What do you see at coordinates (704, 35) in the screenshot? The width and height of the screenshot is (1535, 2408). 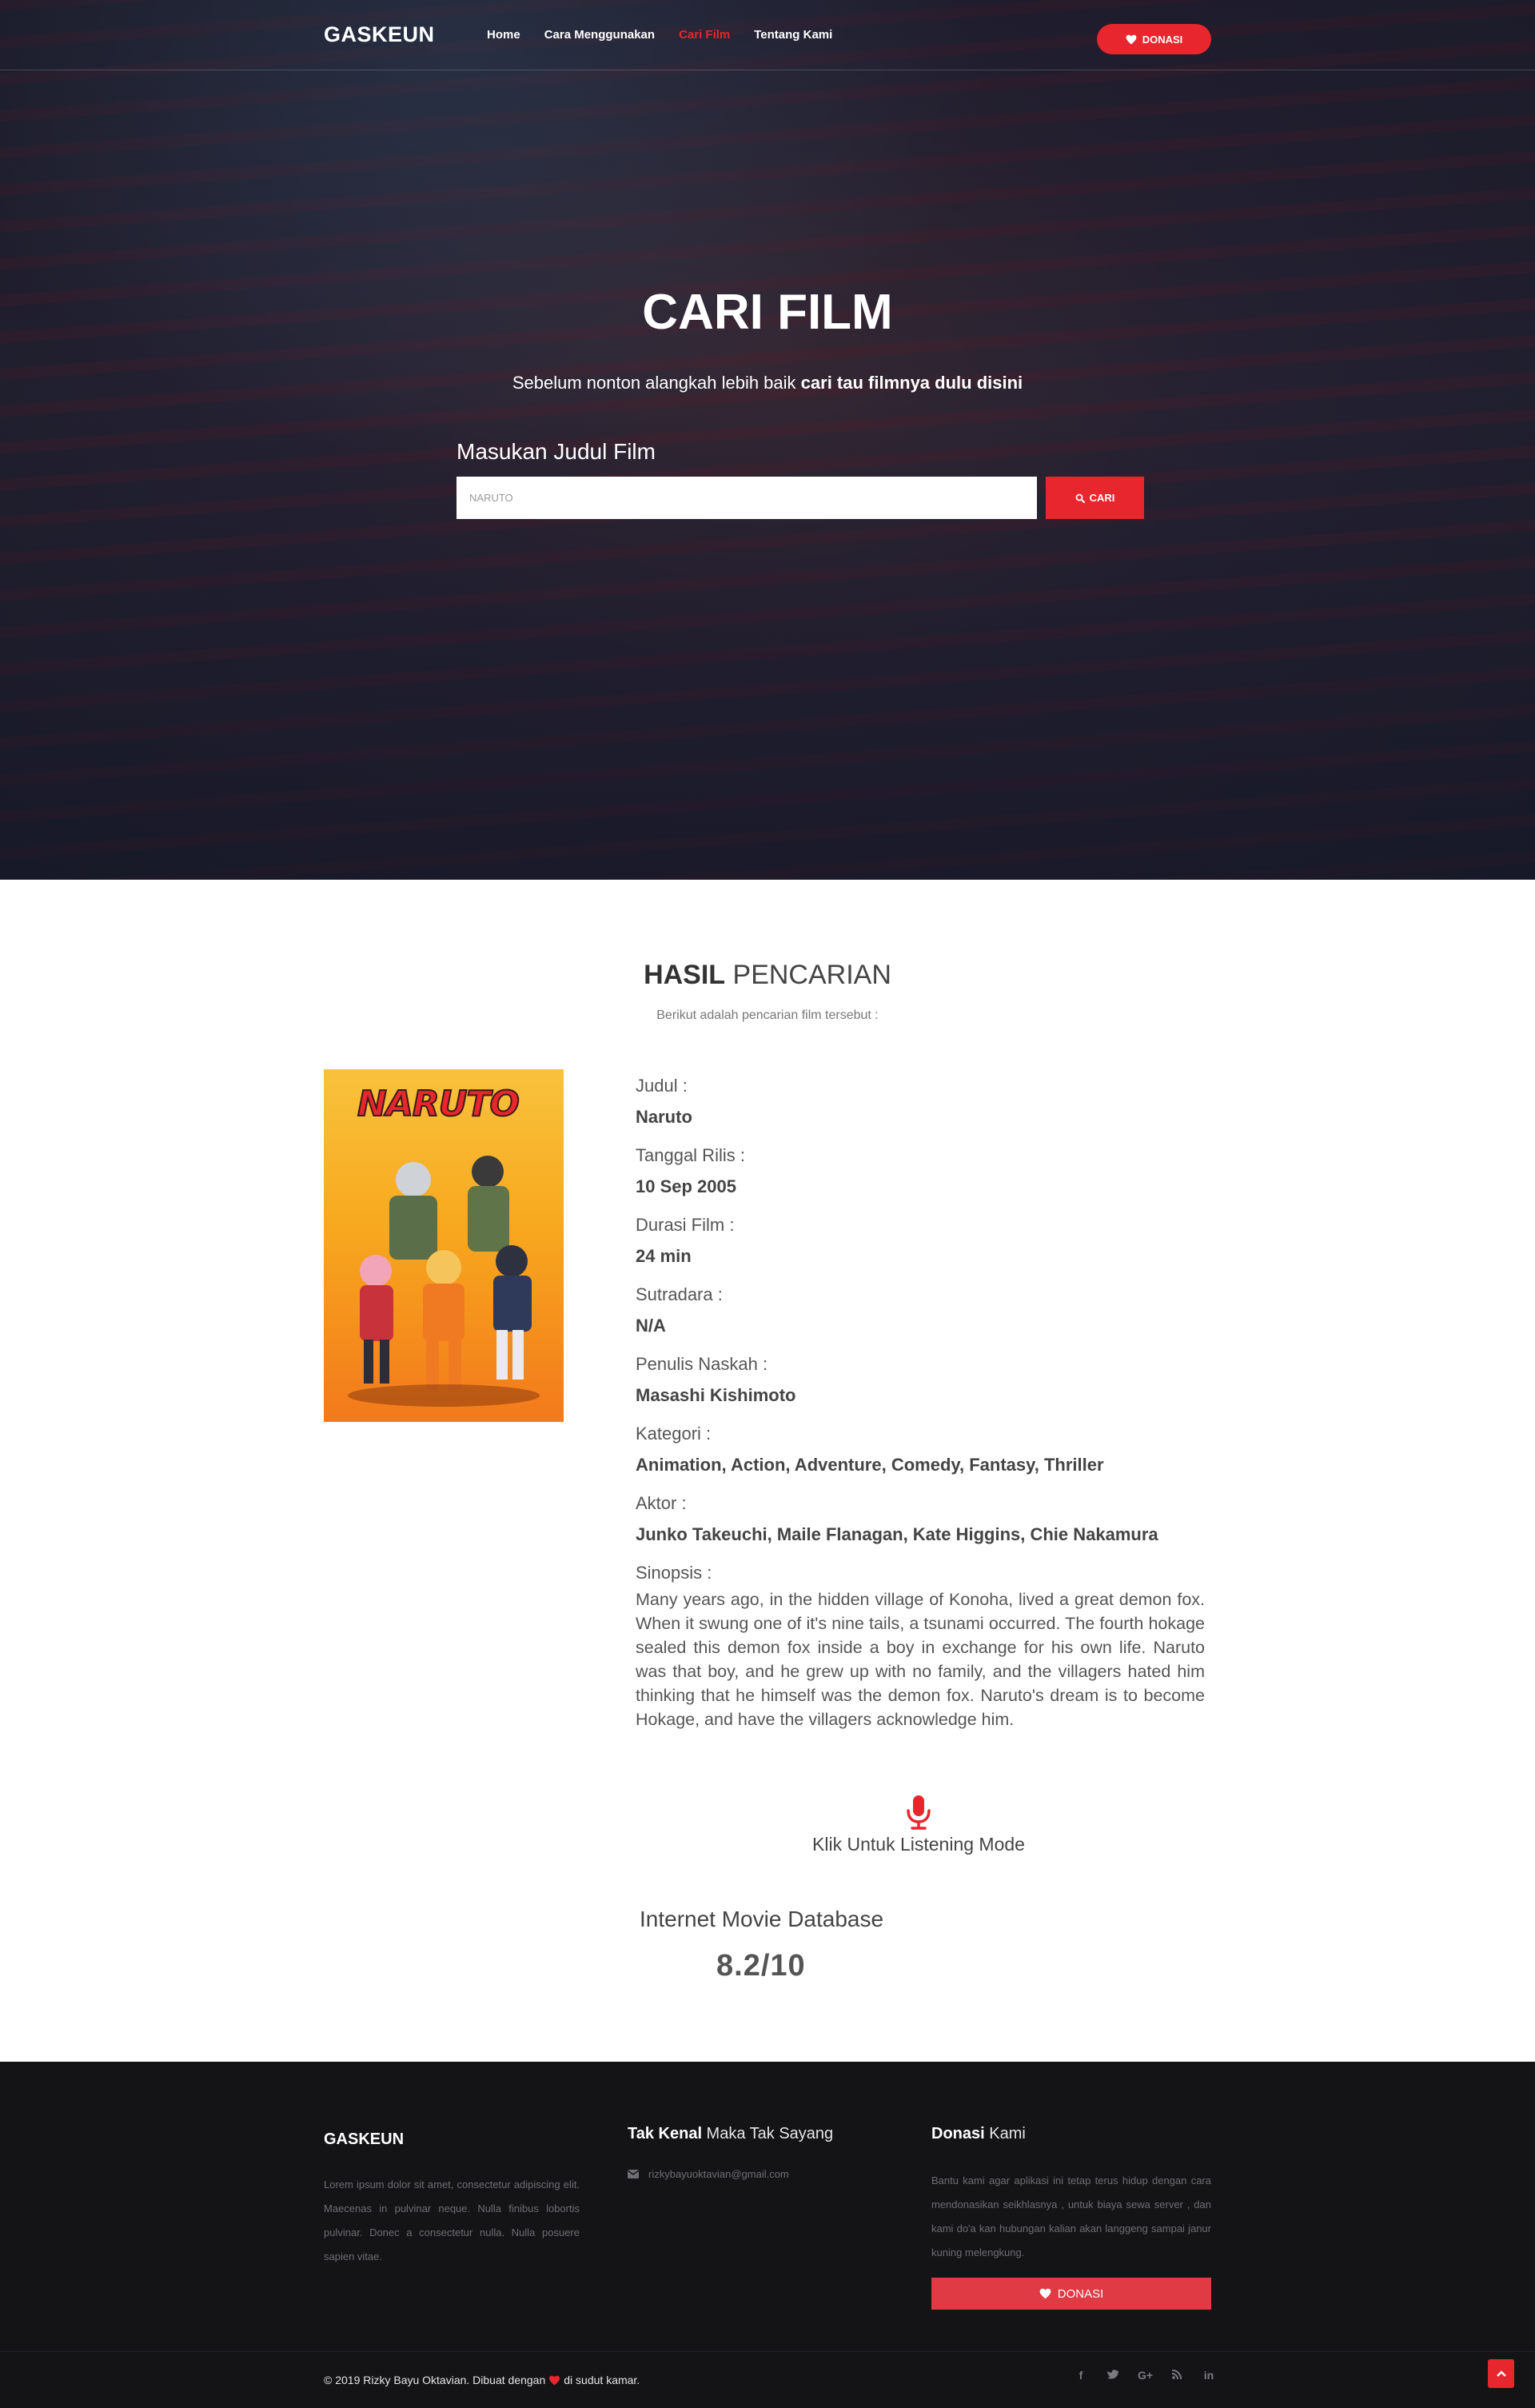 I see `nav-link-cari-film: Cari Film` at bounding box center [704, 35].